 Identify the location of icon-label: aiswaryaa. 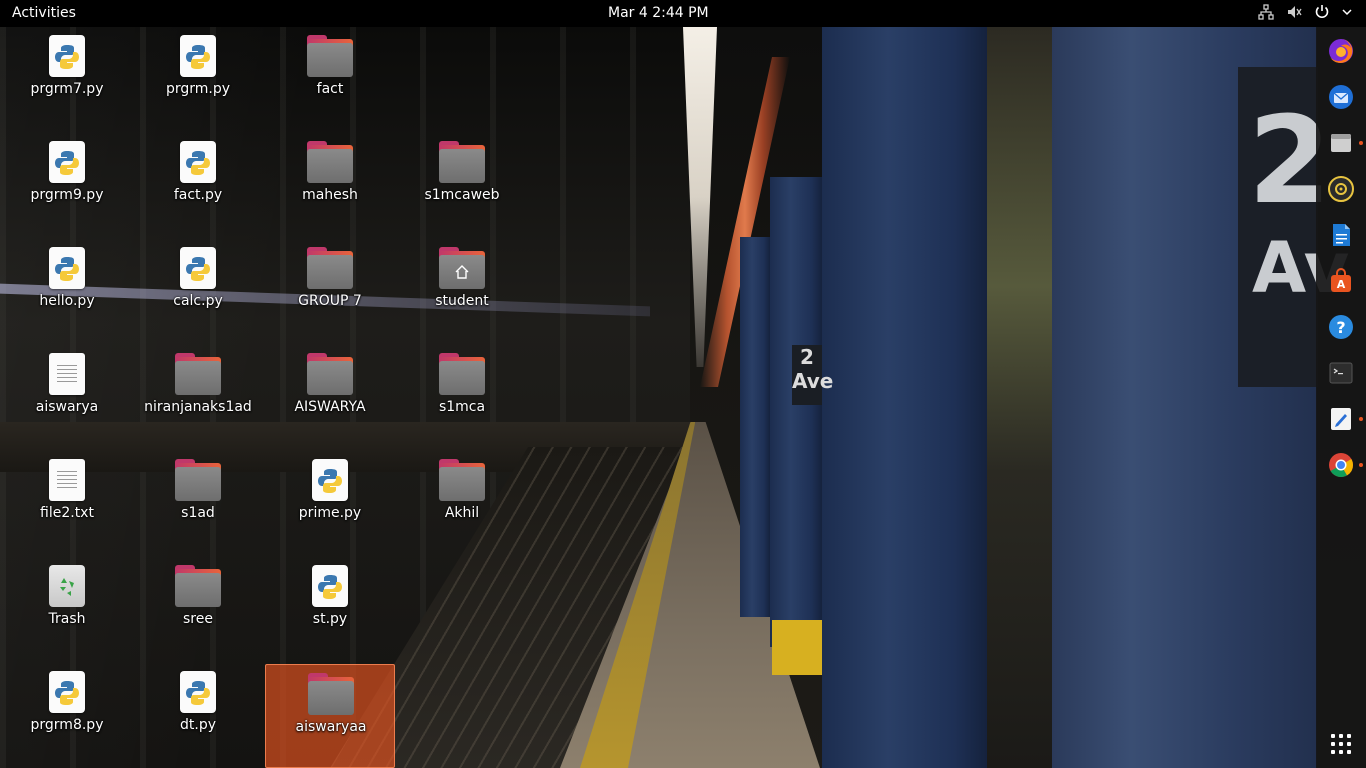
(331, 727).